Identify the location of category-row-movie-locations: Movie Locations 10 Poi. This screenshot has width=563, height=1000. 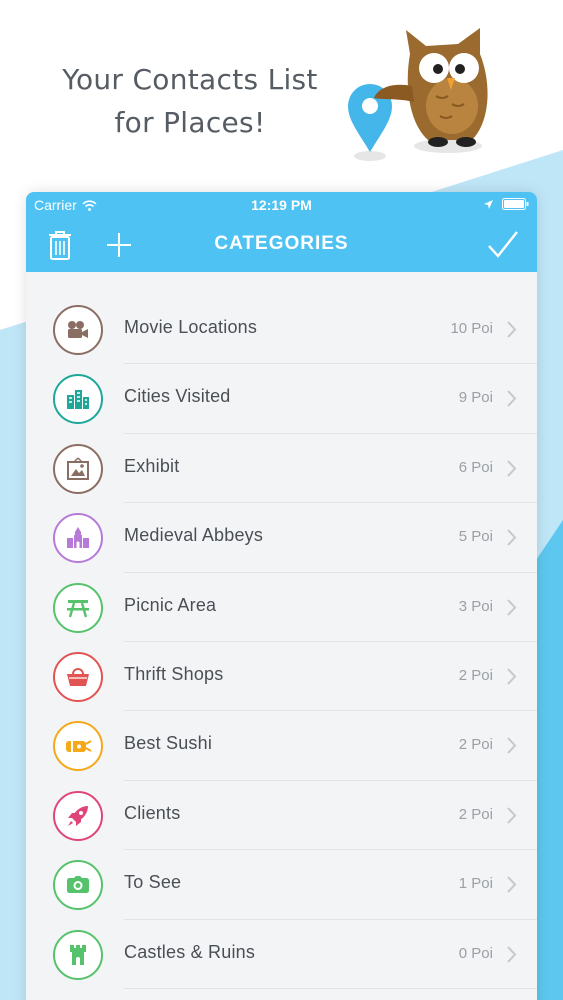
(281, 330).